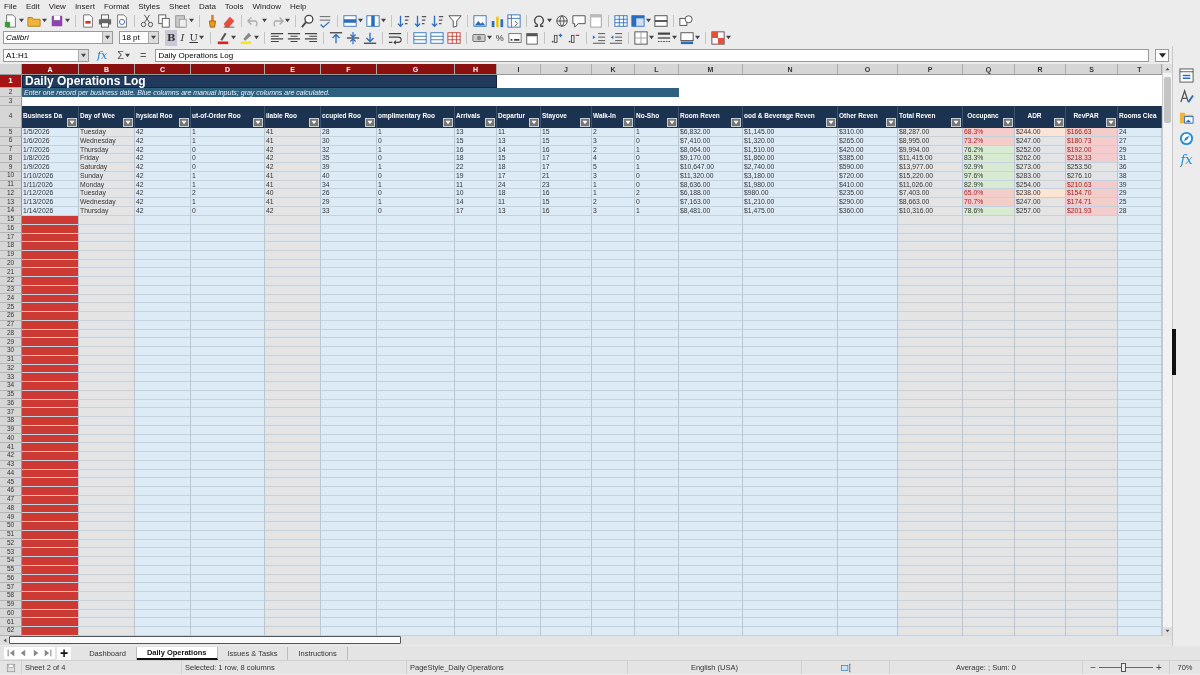 This screenshot has width=1200, height=675. I want to click on row-button, so click(353, 20).